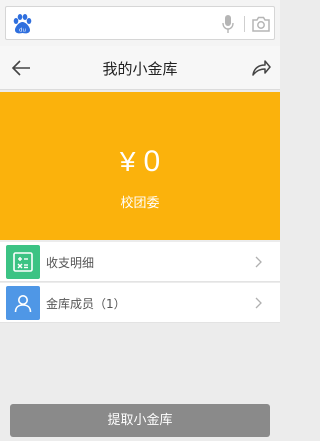  What do you see at coordinates (127, 161) in the screenshot?
I see `currency-symbol: ¥` at bounding box center [127, 161].